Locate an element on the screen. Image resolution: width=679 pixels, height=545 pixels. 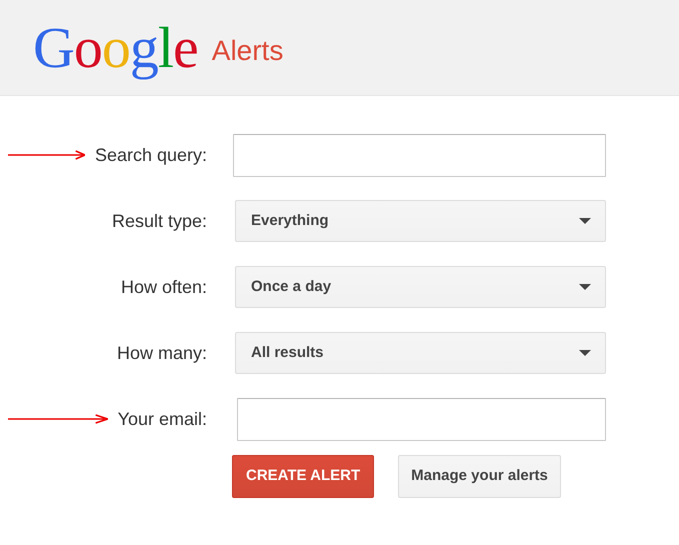
product-title: Alerts is located at coordinates (248, 51).